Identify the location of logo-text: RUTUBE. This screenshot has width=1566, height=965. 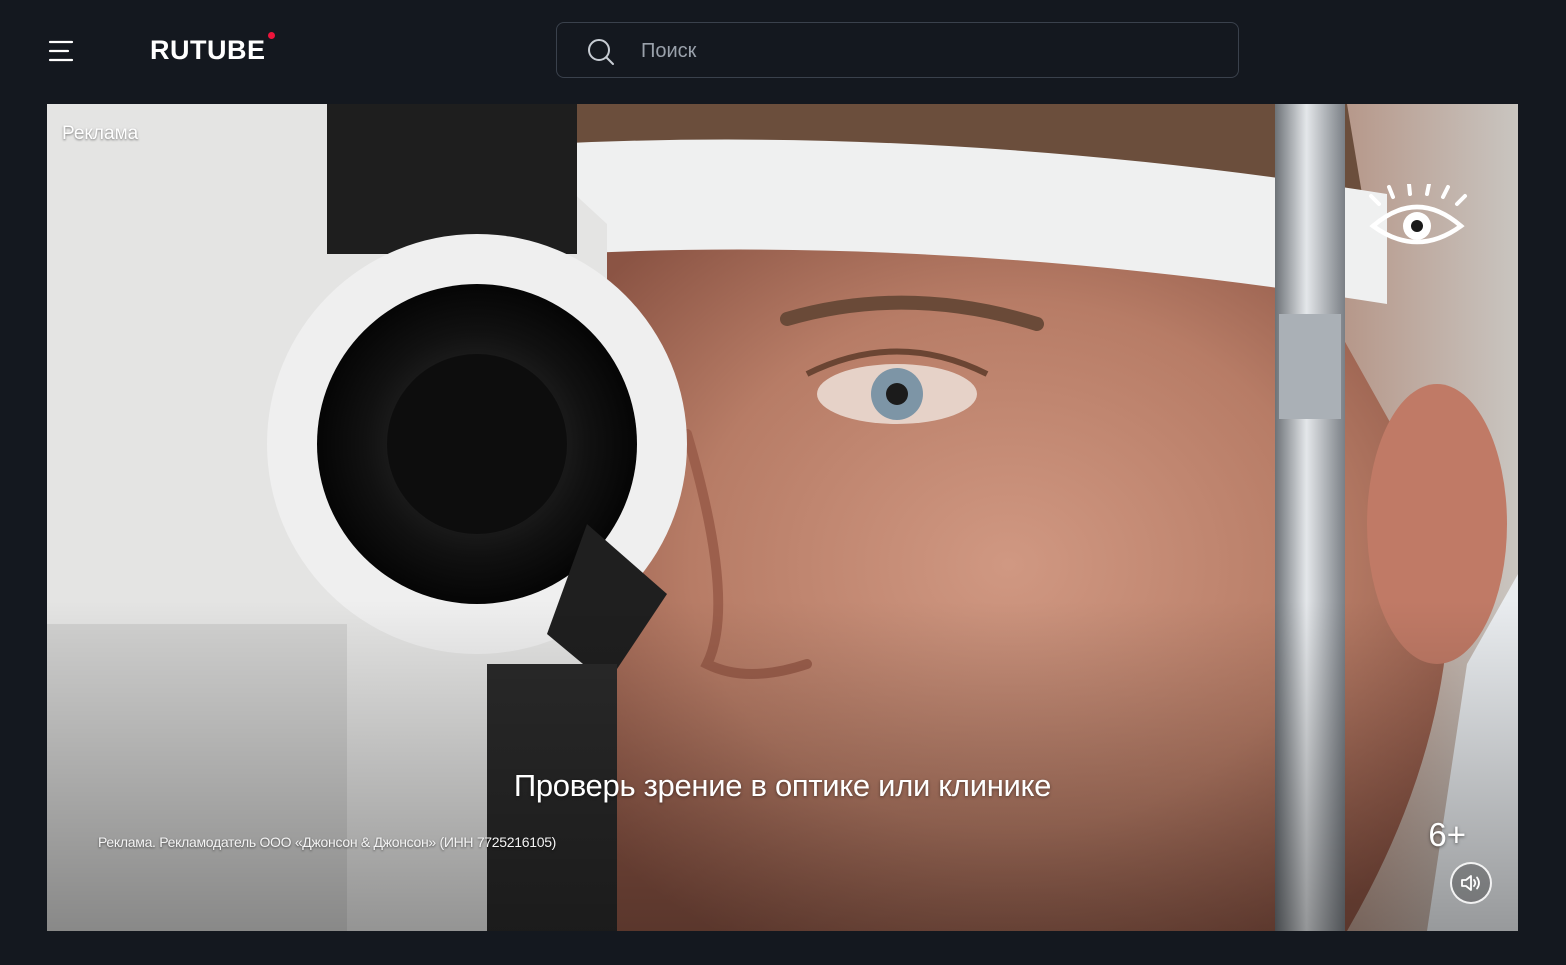
(208, 49).